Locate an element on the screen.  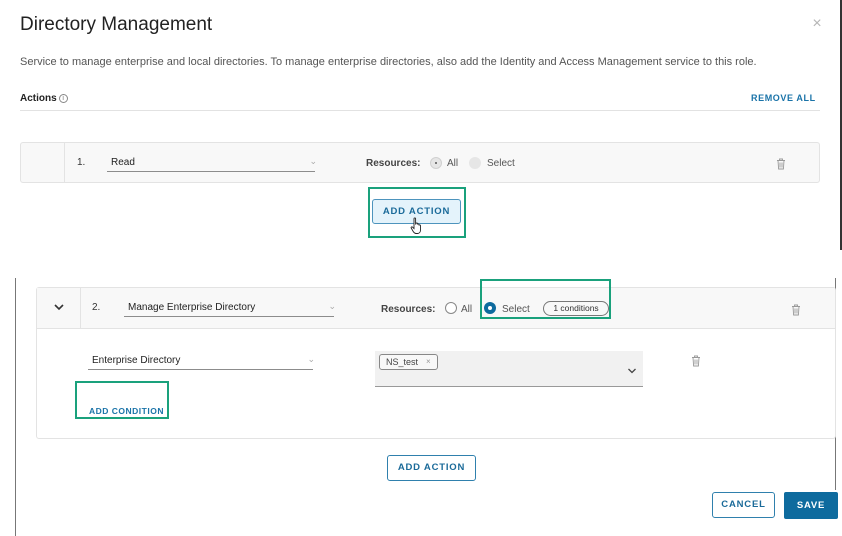
close-icon: × is located at coordinates (817, 24).